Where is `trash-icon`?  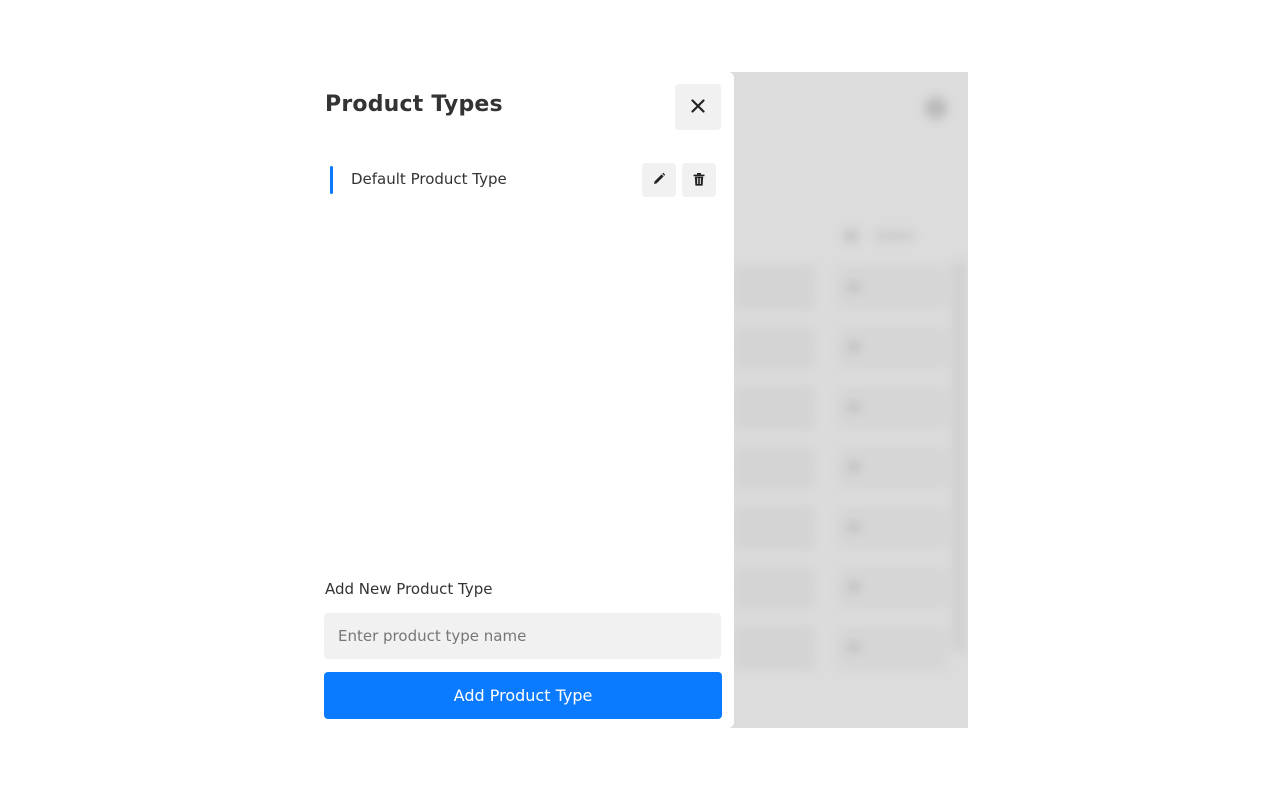 trash-icon is located at coordinates (699, 180).